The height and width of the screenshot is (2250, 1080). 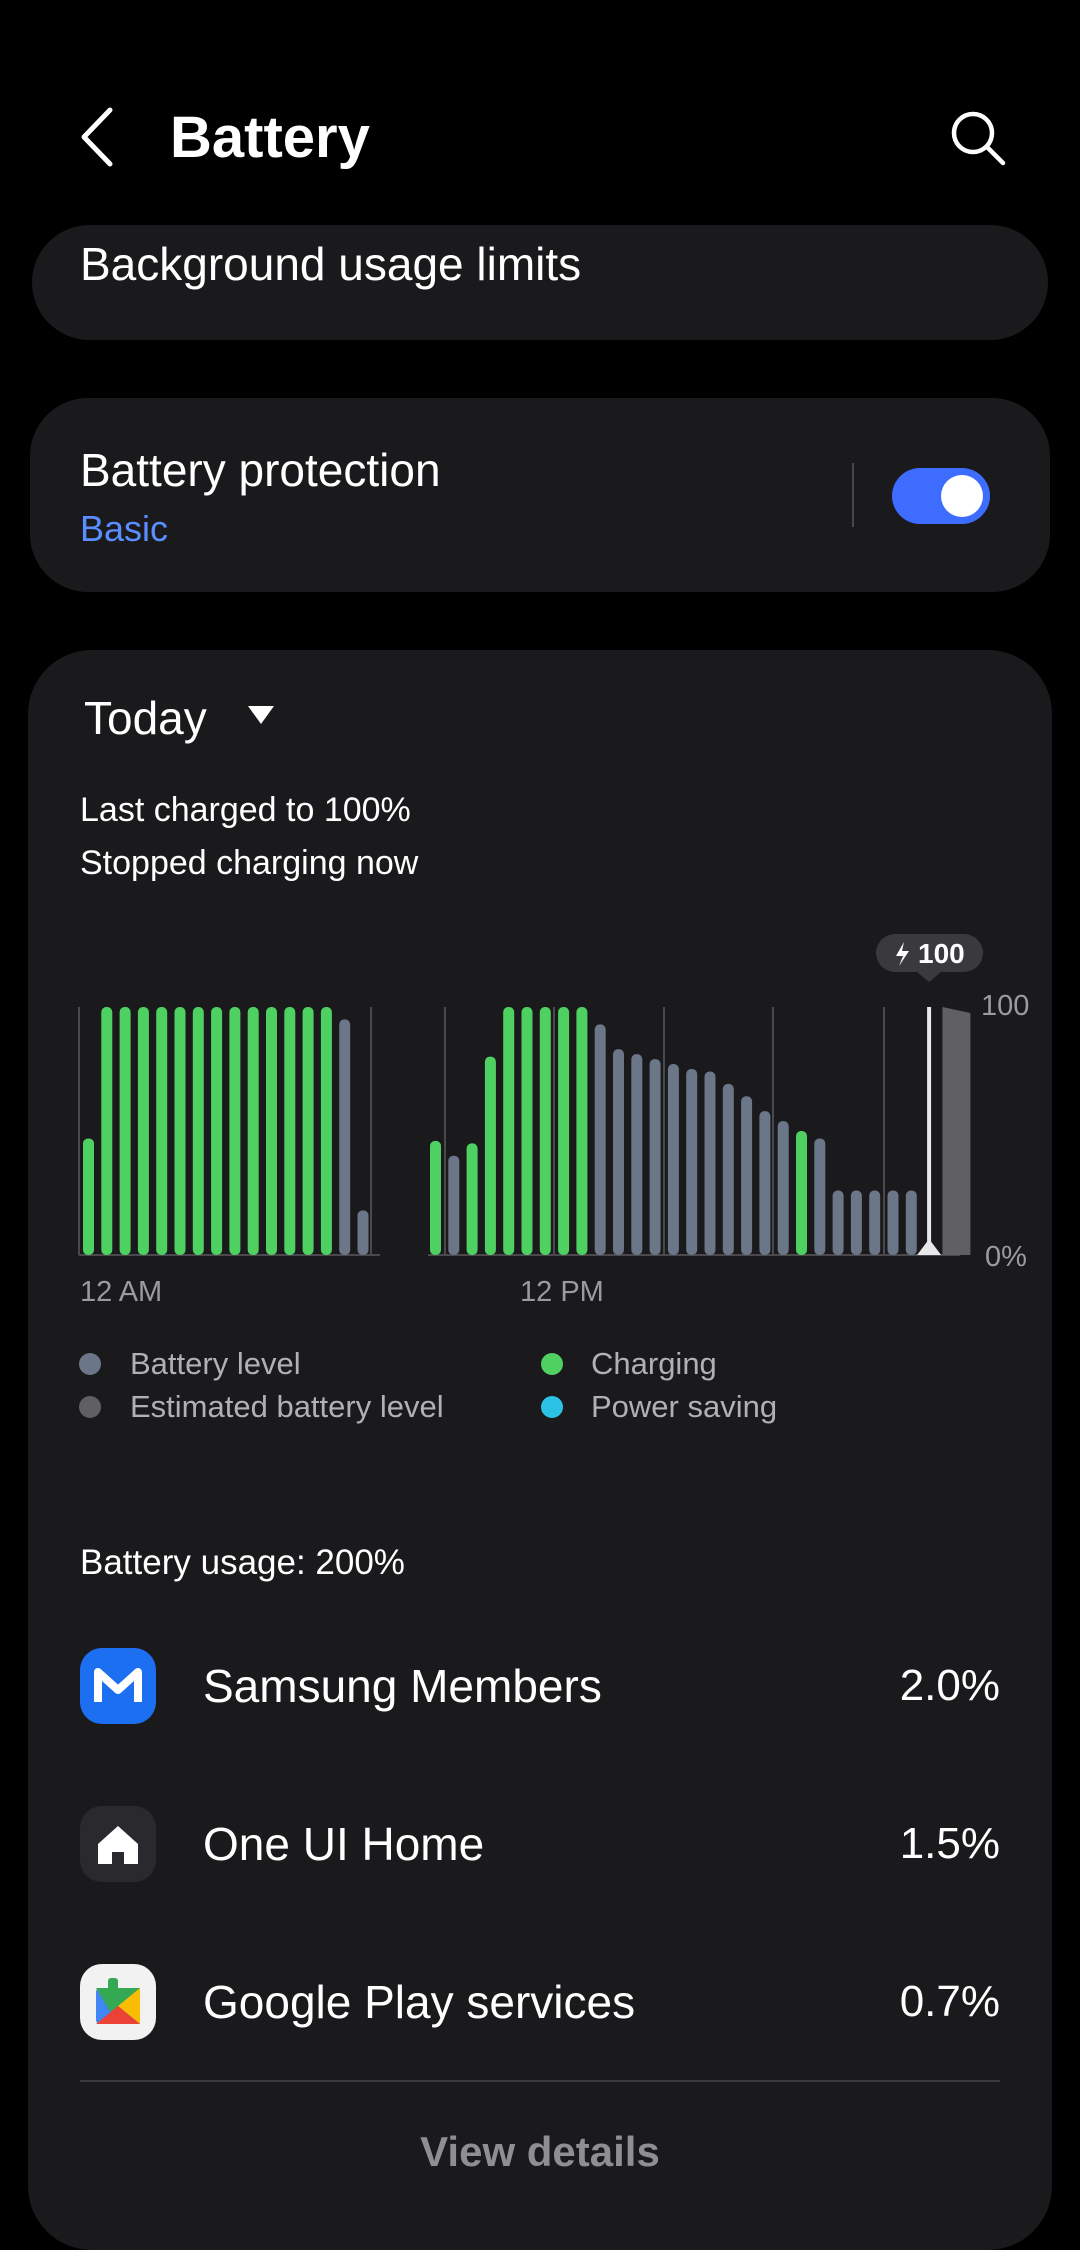 What do you see at coordinates (949, 2001) in the screenshot?
I see `app-usage-percent: 0.7%` at bounding box center [949, 2001].